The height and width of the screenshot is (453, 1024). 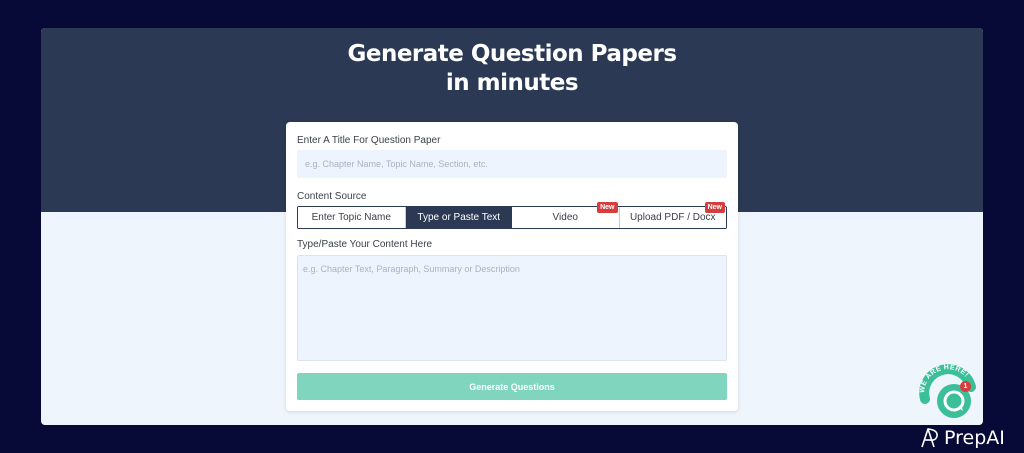 I want to click on generate-questions-button: Generate Questions, so click(x=512, y=386).